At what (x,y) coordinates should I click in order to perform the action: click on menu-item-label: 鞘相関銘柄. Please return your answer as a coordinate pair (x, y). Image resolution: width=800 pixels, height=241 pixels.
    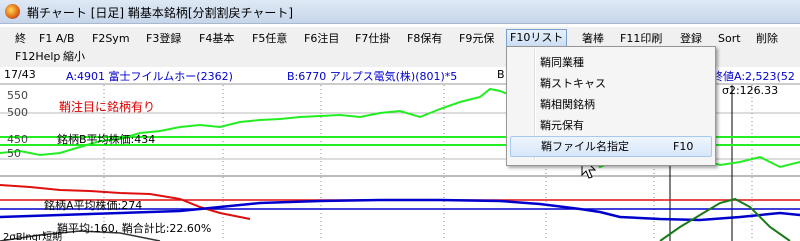
    Looking at the image, I should click on (567, 104).